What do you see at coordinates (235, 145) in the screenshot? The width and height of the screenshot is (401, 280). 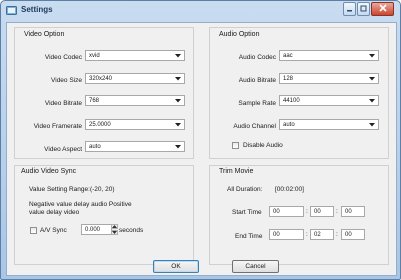 I see `disable-audio-checkbox` at bounding box center [235, 145].